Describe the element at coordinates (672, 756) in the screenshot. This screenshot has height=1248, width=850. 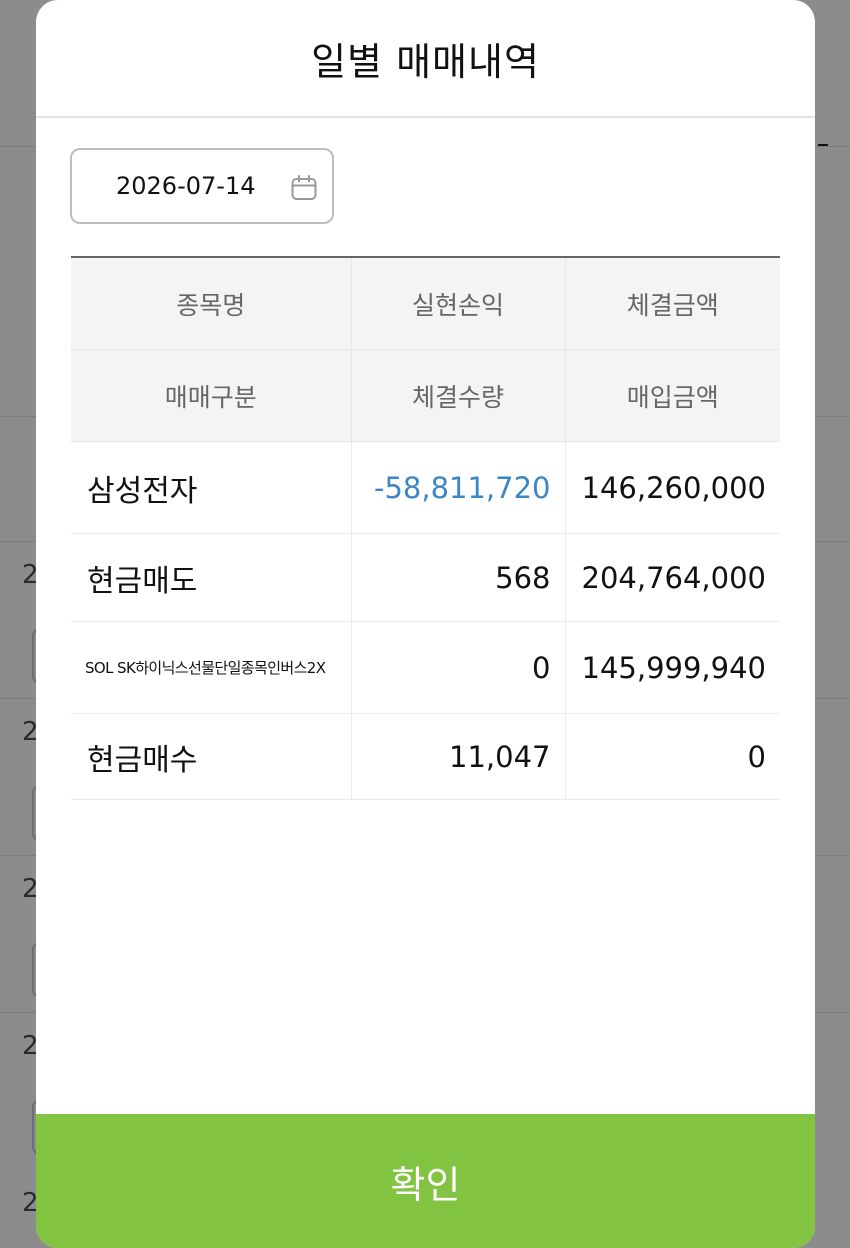
I see `cell-purchase-amount: 0` at that location.